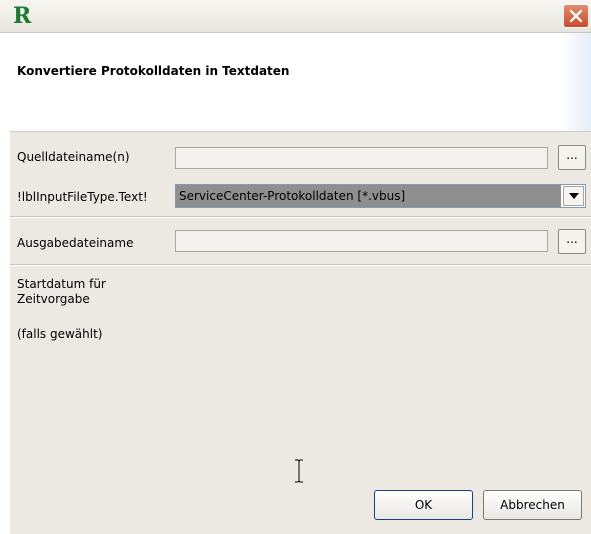  What do you see at coordinates (368, 196) in the screenshot?
I see `input-file-type-value: ServiceCenter-Protokolldaten [*.vbus]` at bounding box center [368, 196].